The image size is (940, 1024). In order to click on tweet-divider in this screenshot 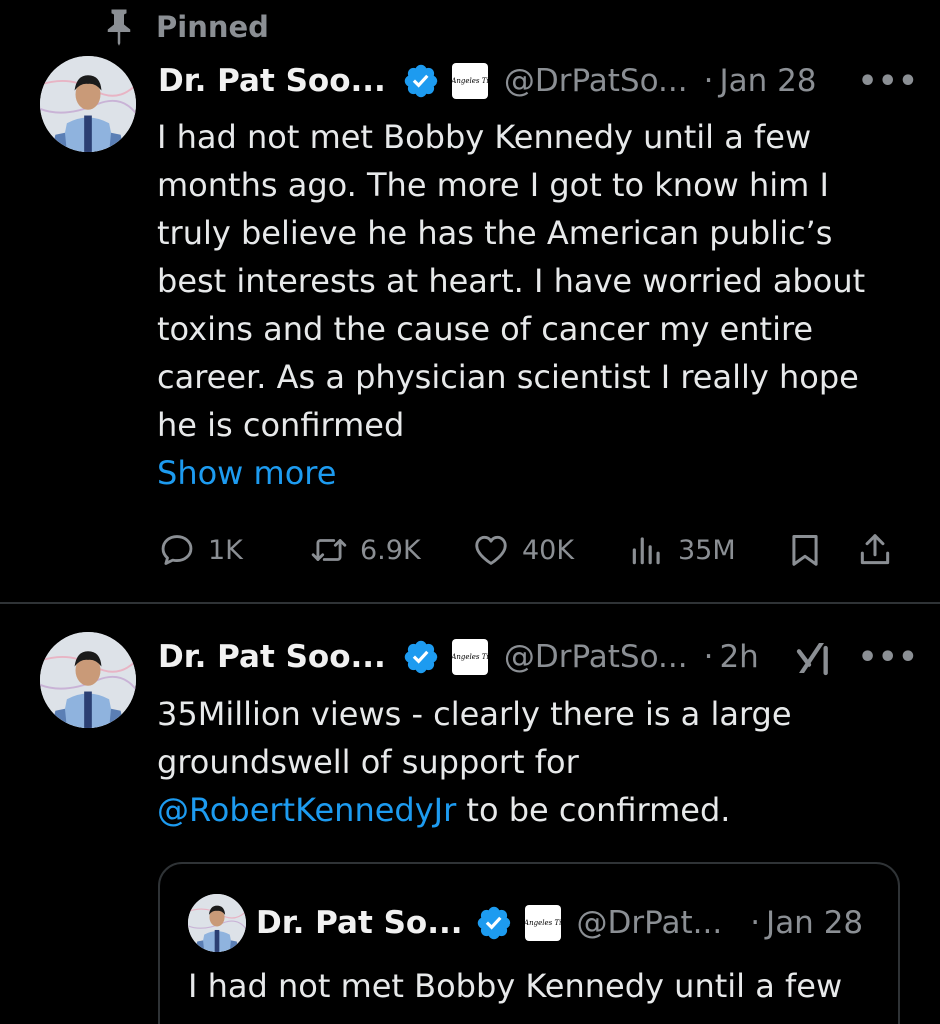, I will do `click(470, 603)`.